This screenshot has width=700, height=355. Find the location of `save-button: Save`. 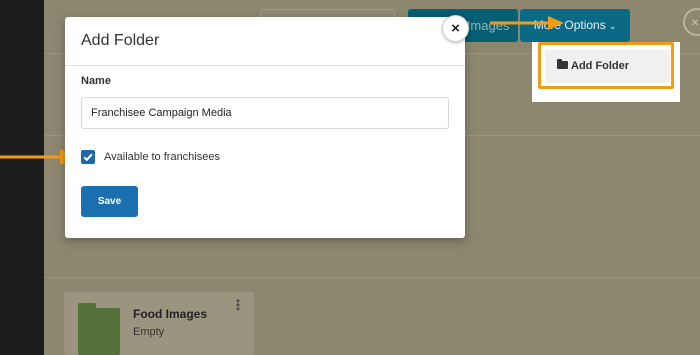

save-button: Save is located at coordinates (109, 201).